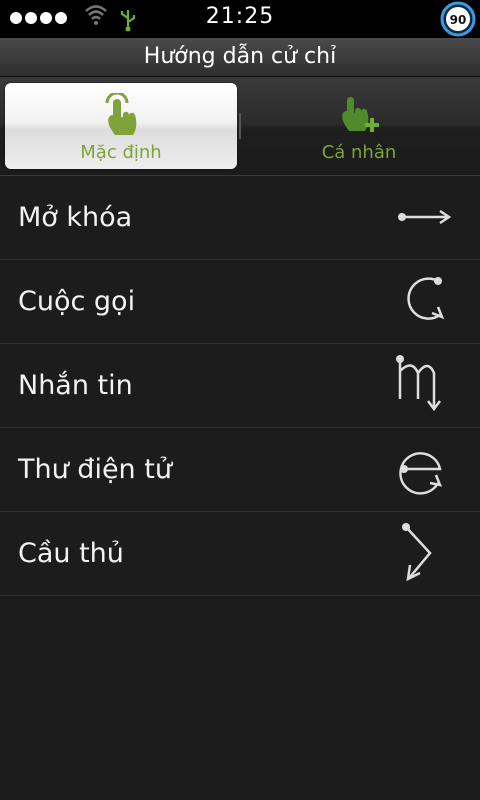 Image resolution: width=480 pixels, height=800 pixels. What do you see at coordinates (360, 114) in the screenshot?
I see `hand-add-icon` at bounding box center [360, 114].